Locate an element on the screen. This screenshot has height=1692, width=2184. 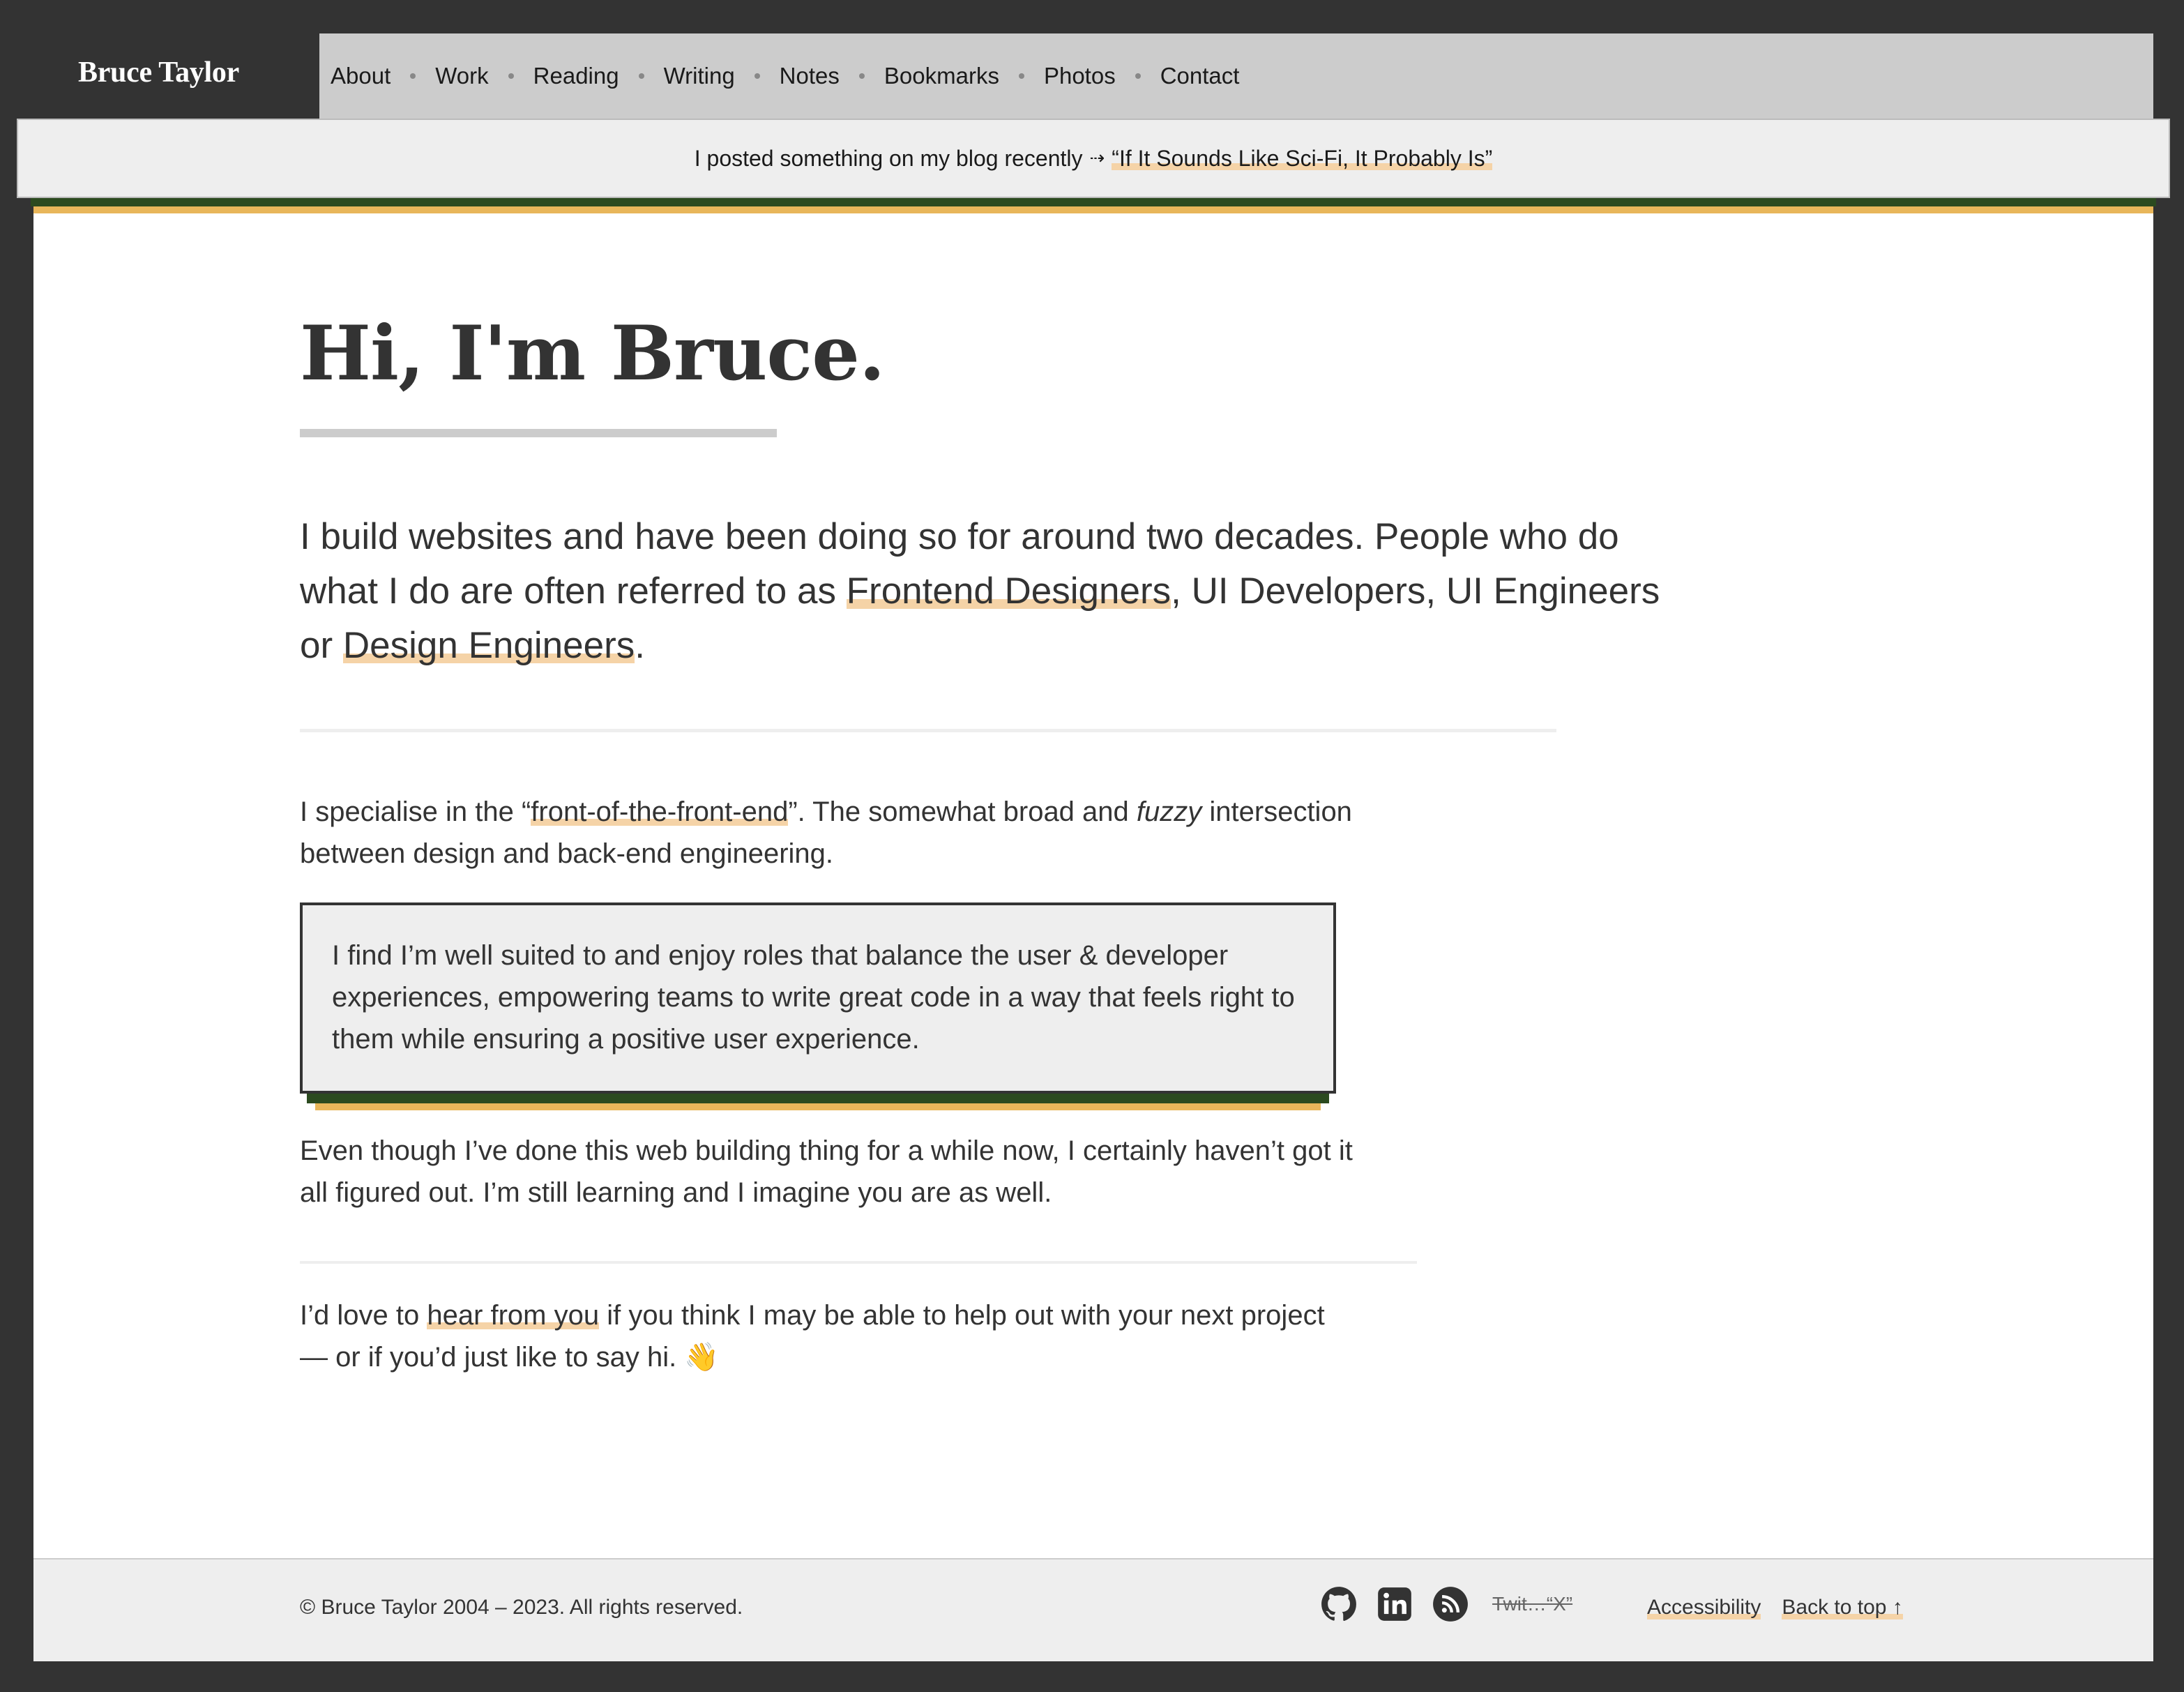
footer-links: Accessibility Back to top ↑ is located at coordinates (1775, 1607).